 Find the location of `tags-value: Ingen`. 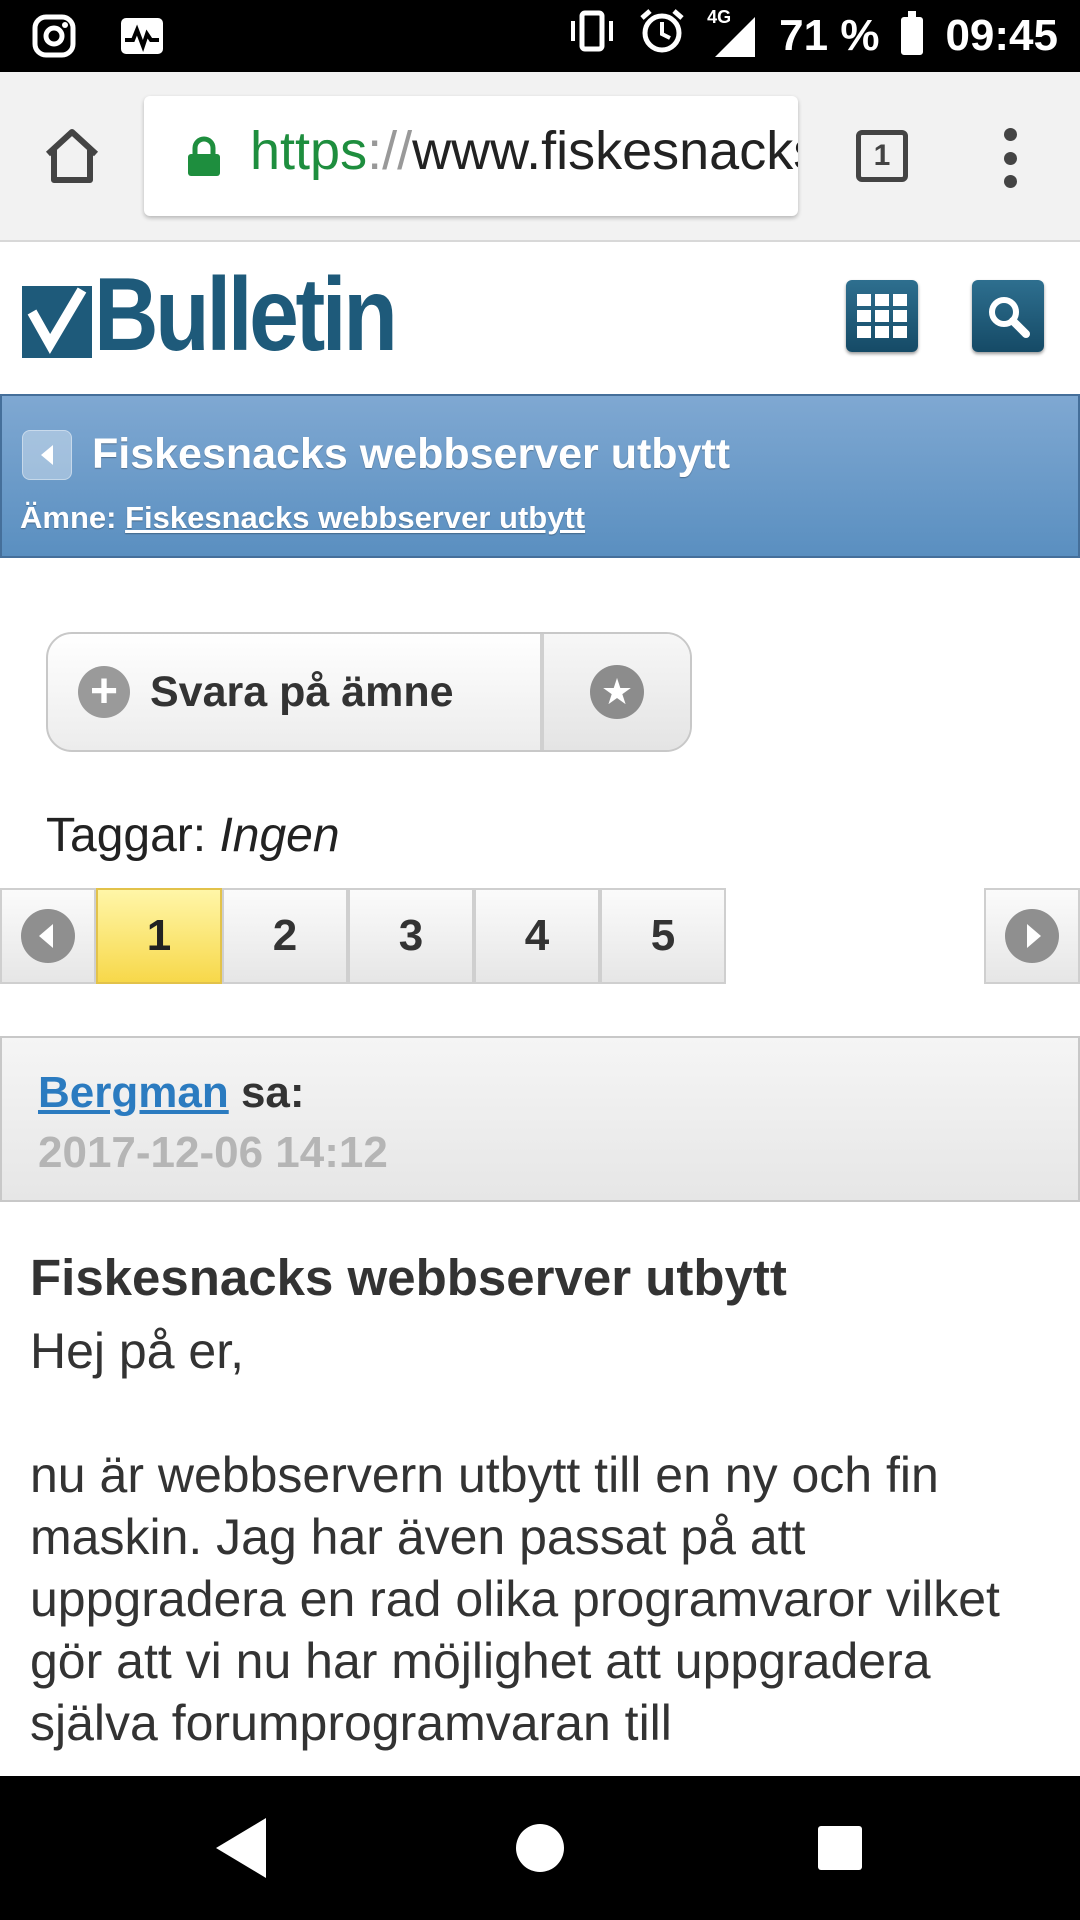

tags-value: Ingen is located at coordinates (279, 835).